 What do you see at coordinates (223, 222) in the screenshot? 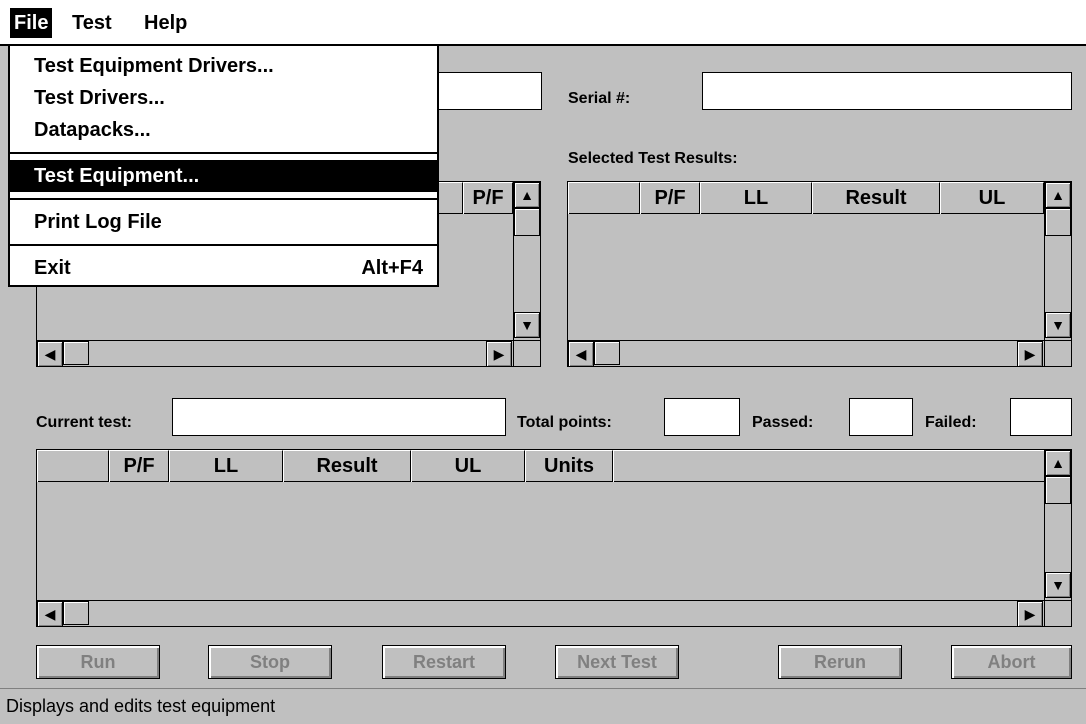
I see `menu-item-print-log-file: Print Log File` at bounding box center [223, 222].